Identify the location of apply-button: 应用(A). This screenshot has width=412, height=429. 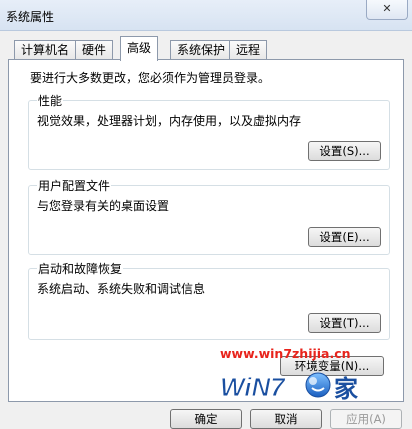
(366, 419).